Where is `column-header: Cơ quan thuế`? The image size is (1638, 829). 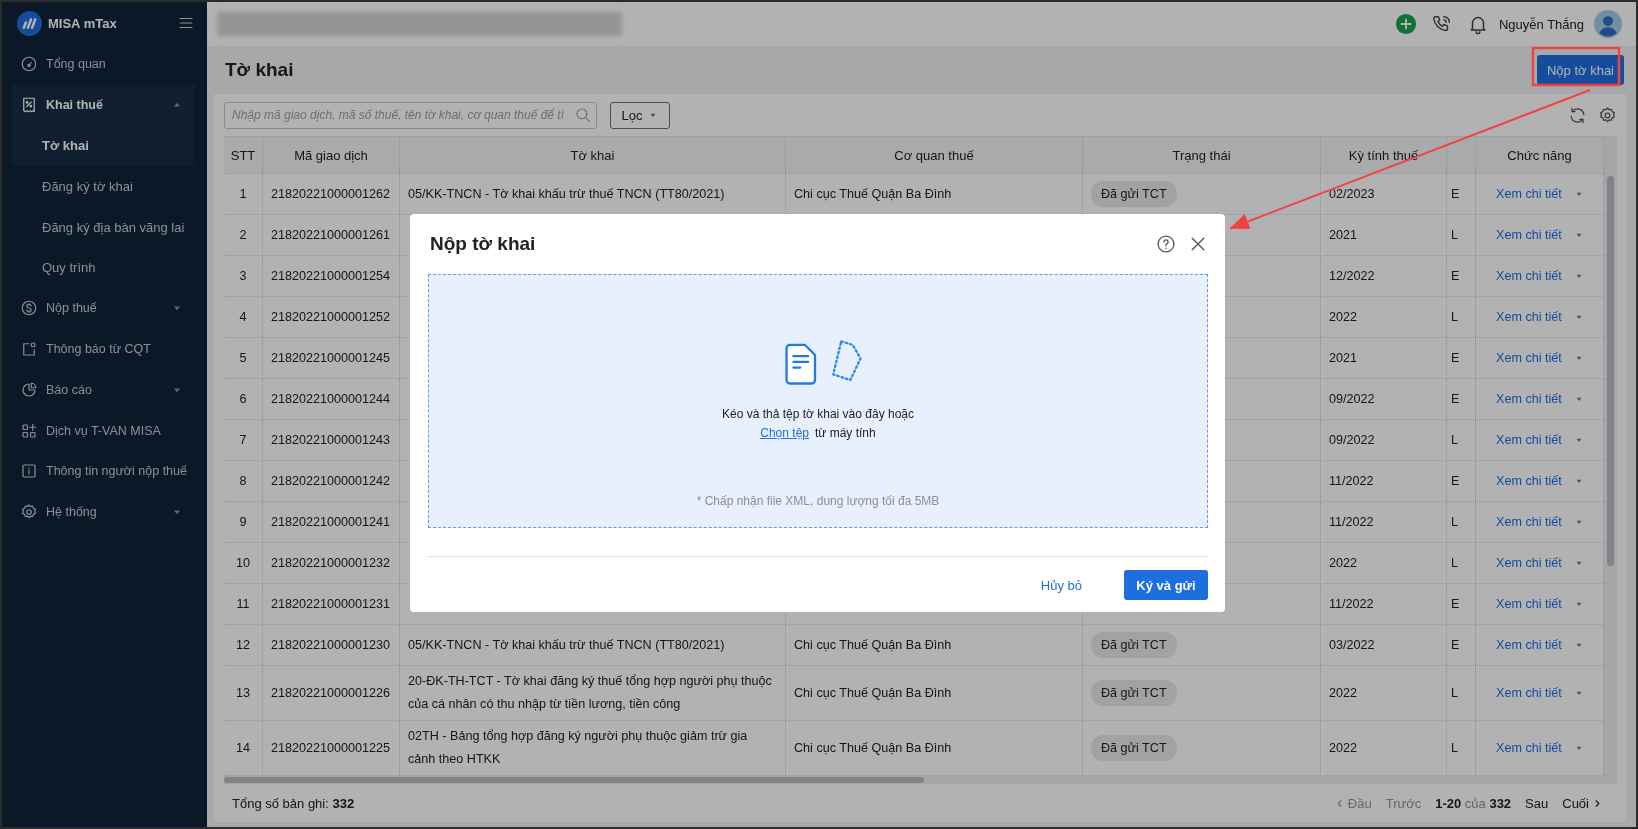 column-header: Cơ quan thuế is located at coordinates (934, 155).